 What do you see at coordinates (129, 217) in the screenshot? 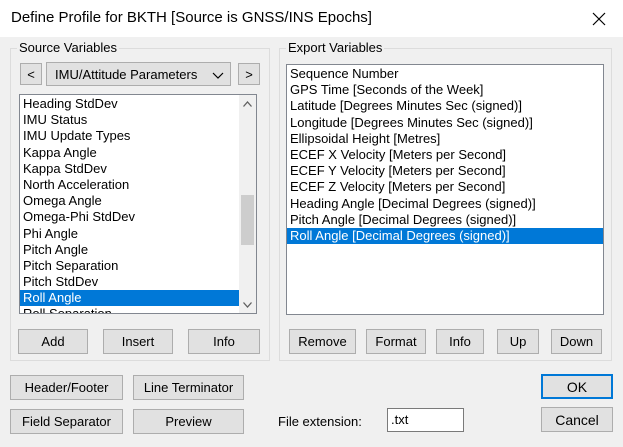
I see `list-item: Omega-Phi StdDev` at bounding box center [129, 217].